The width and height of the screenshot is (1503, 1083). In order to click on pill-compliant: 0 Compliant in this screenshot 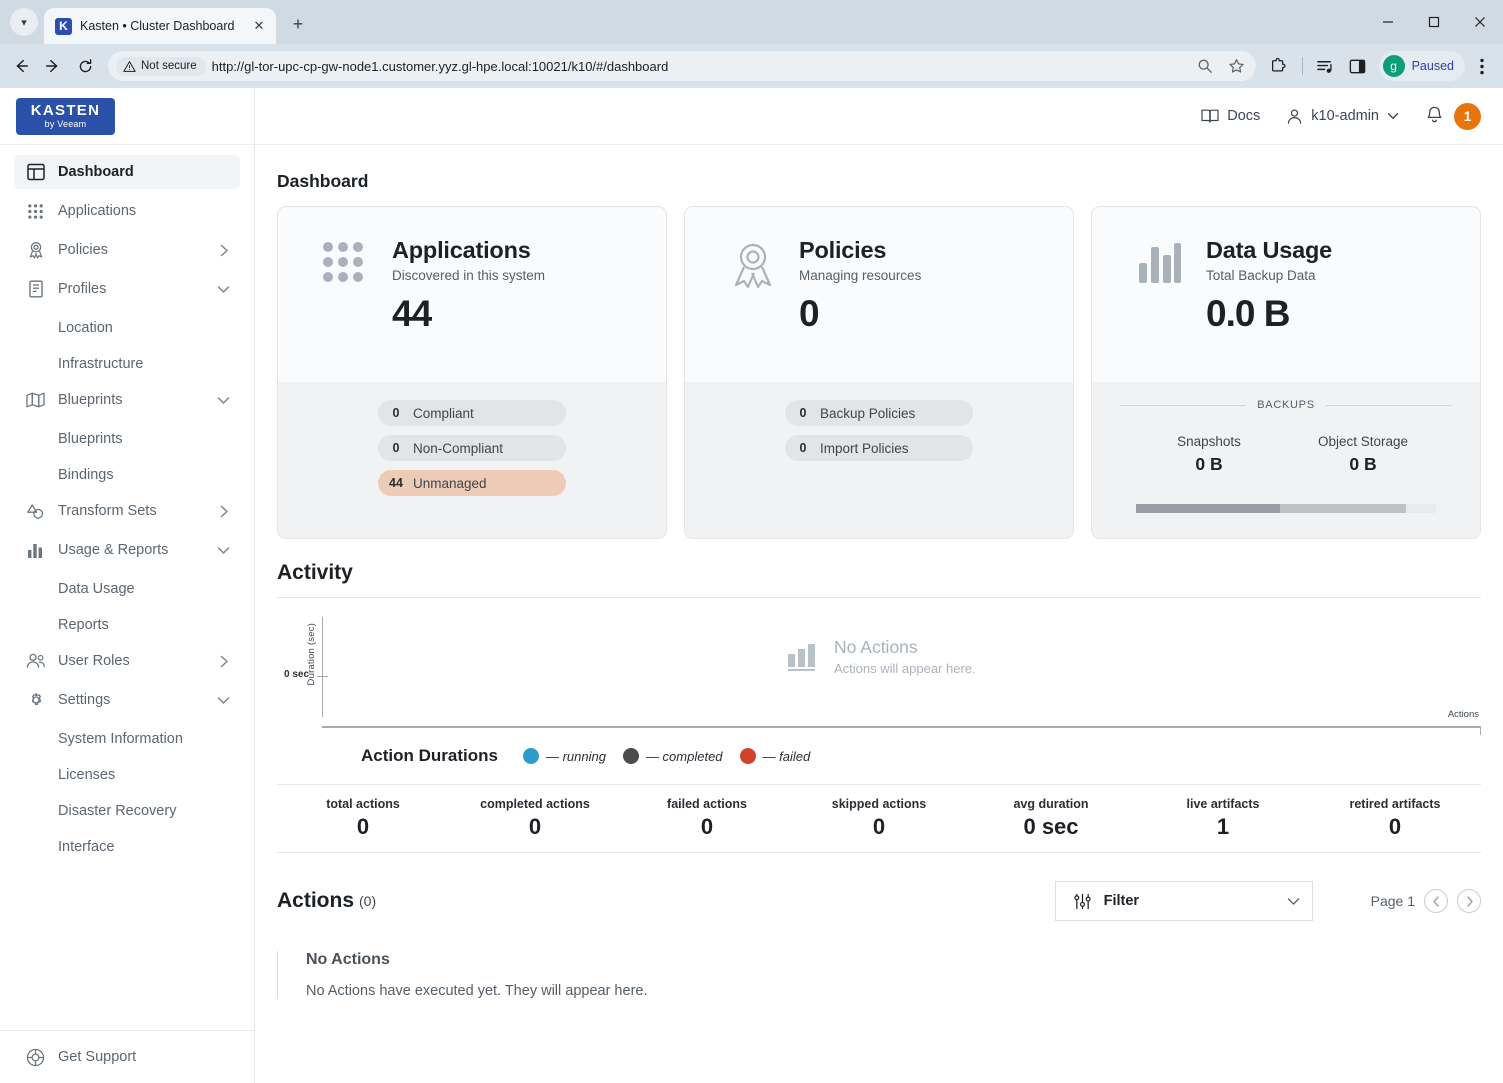, I will do `click(472, 413)`.